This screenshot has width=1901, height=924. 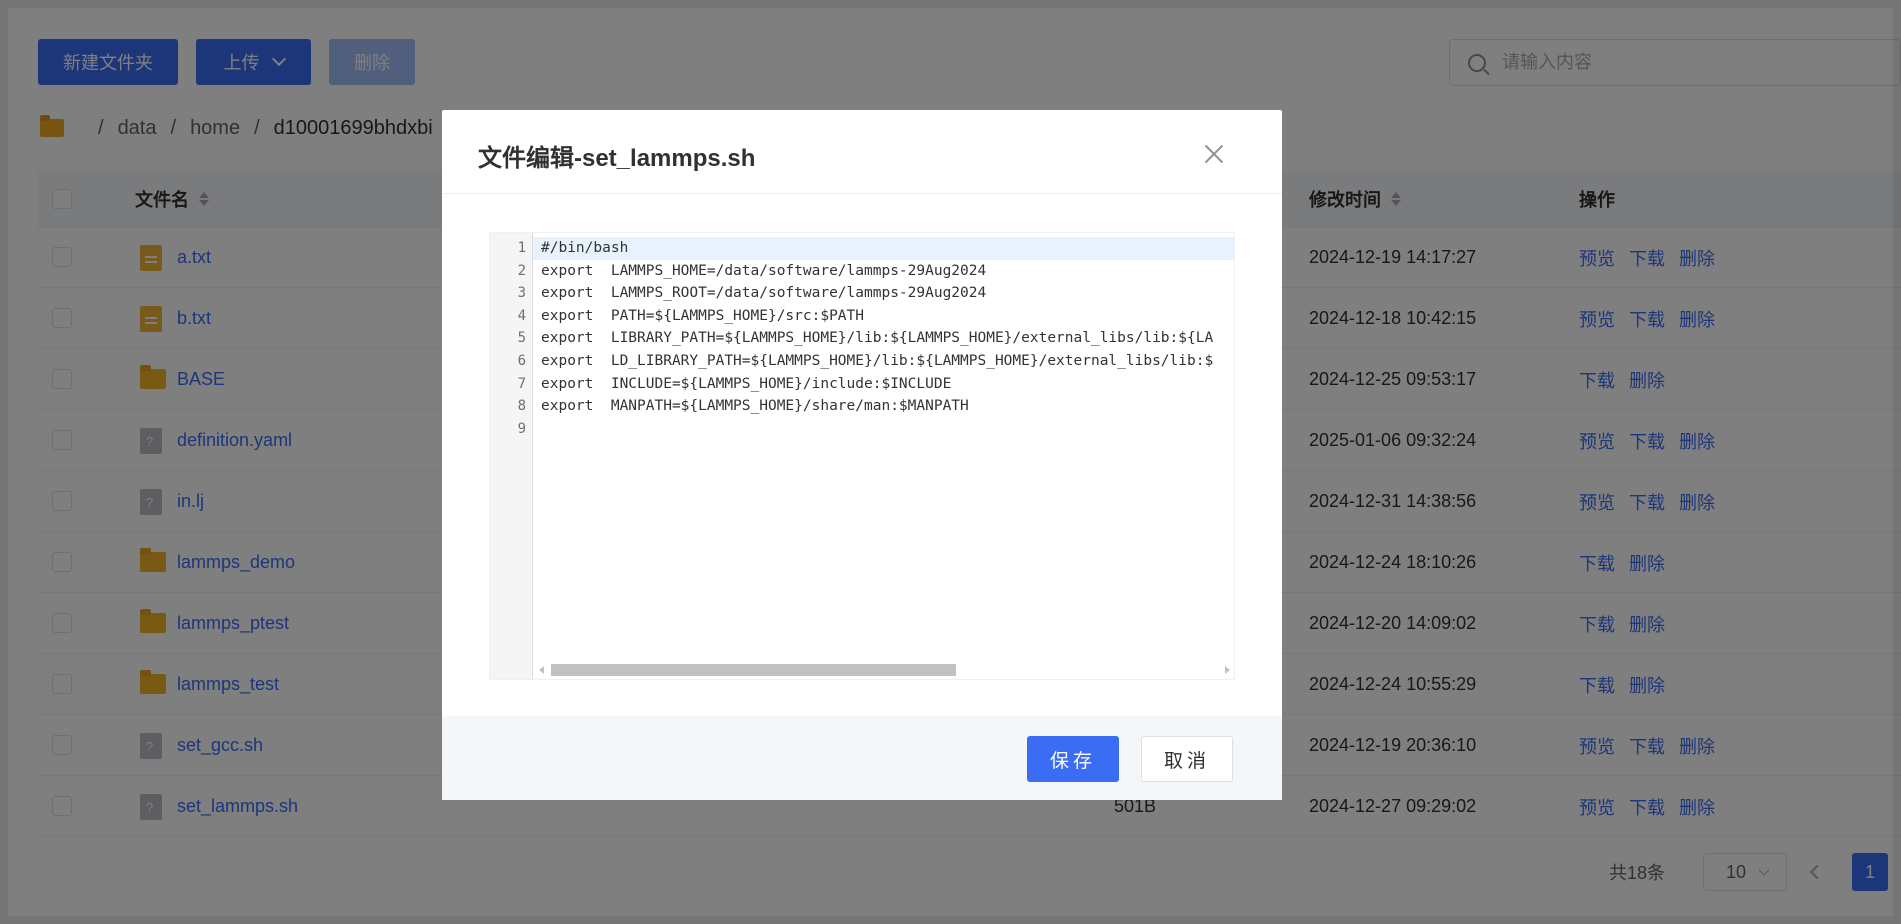 What do you see at coordinates (521, 360) in the screenshot?
I see `line-number: 6` at bounding box center [521, 360].